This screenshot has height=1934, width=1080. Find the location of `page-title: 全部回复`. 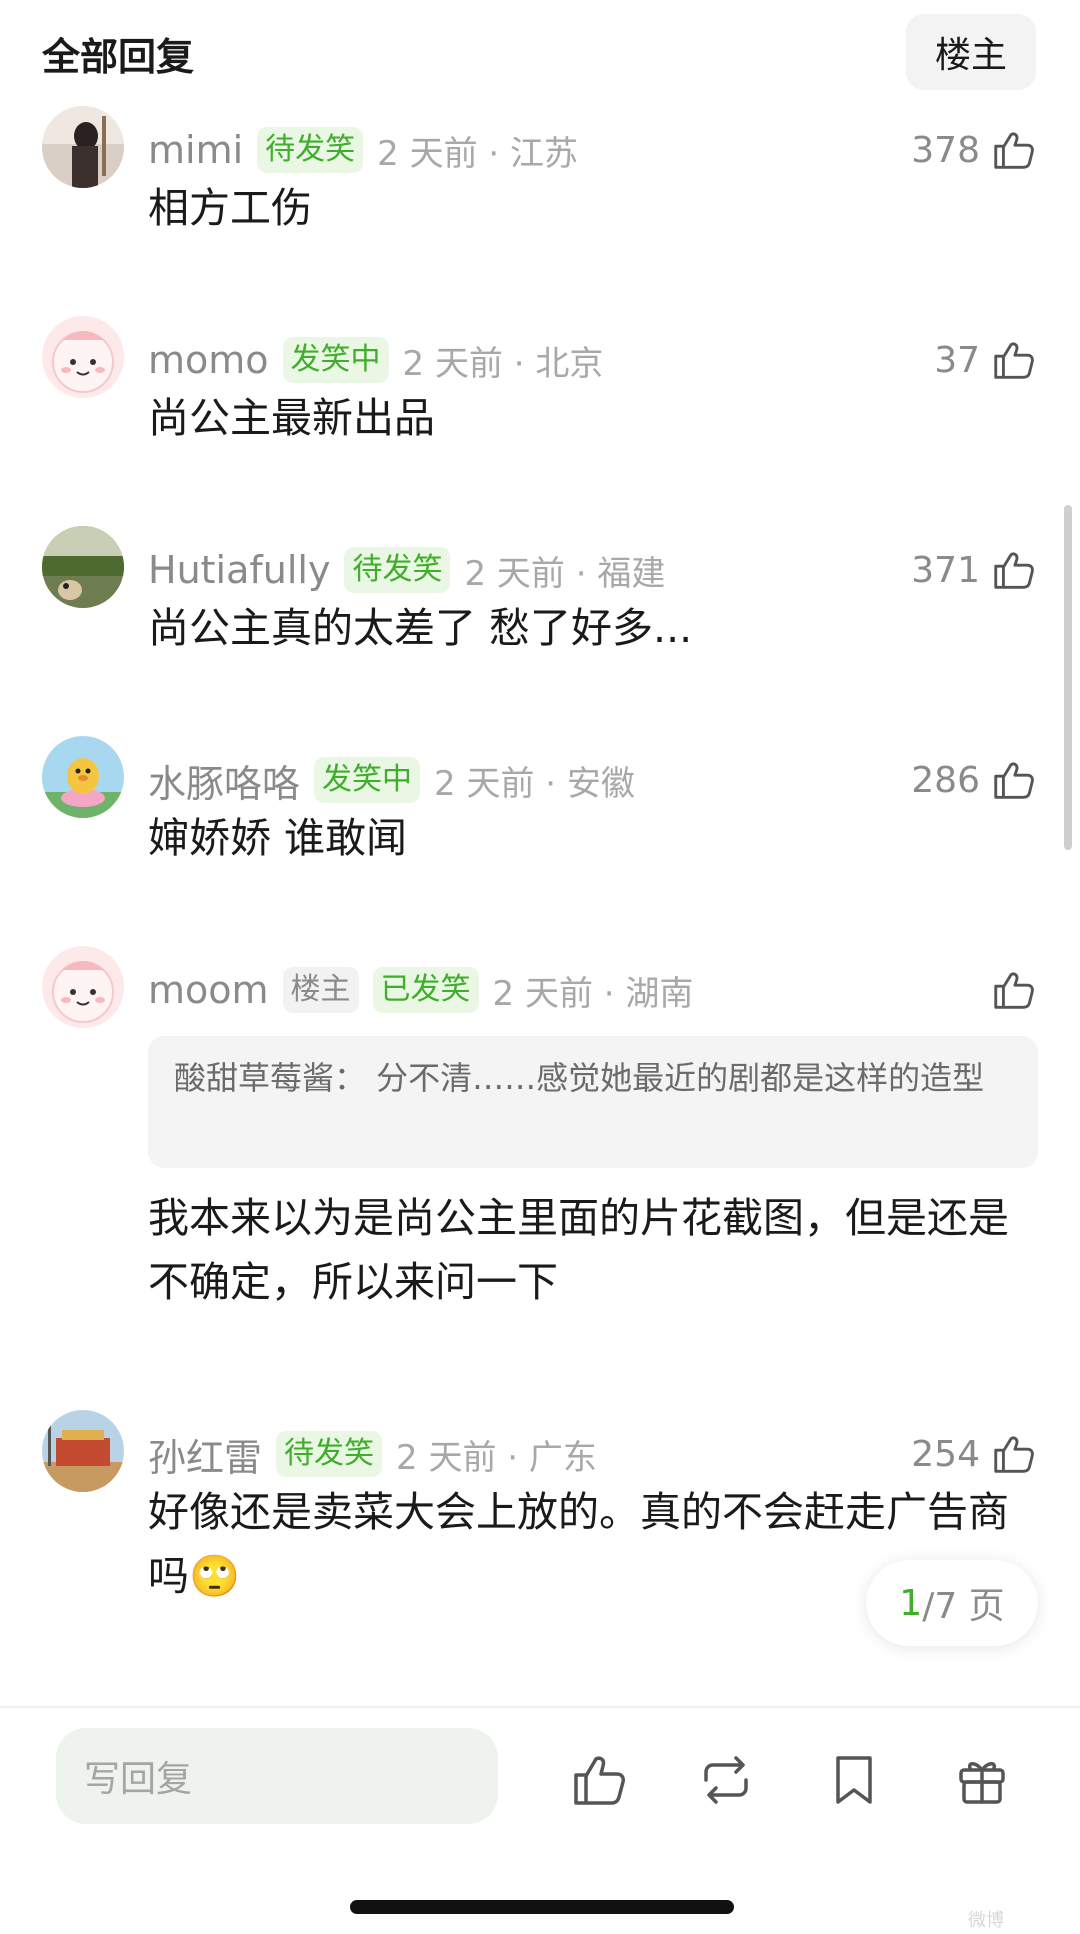

page-title: 全部回复 is located at coordinates (118, 57).